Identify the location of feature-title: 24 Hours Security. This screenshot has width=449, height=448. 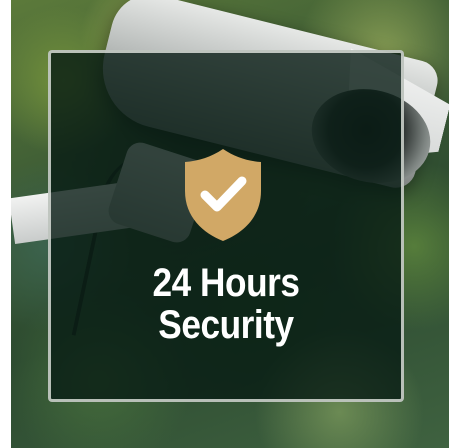
(225, 304).